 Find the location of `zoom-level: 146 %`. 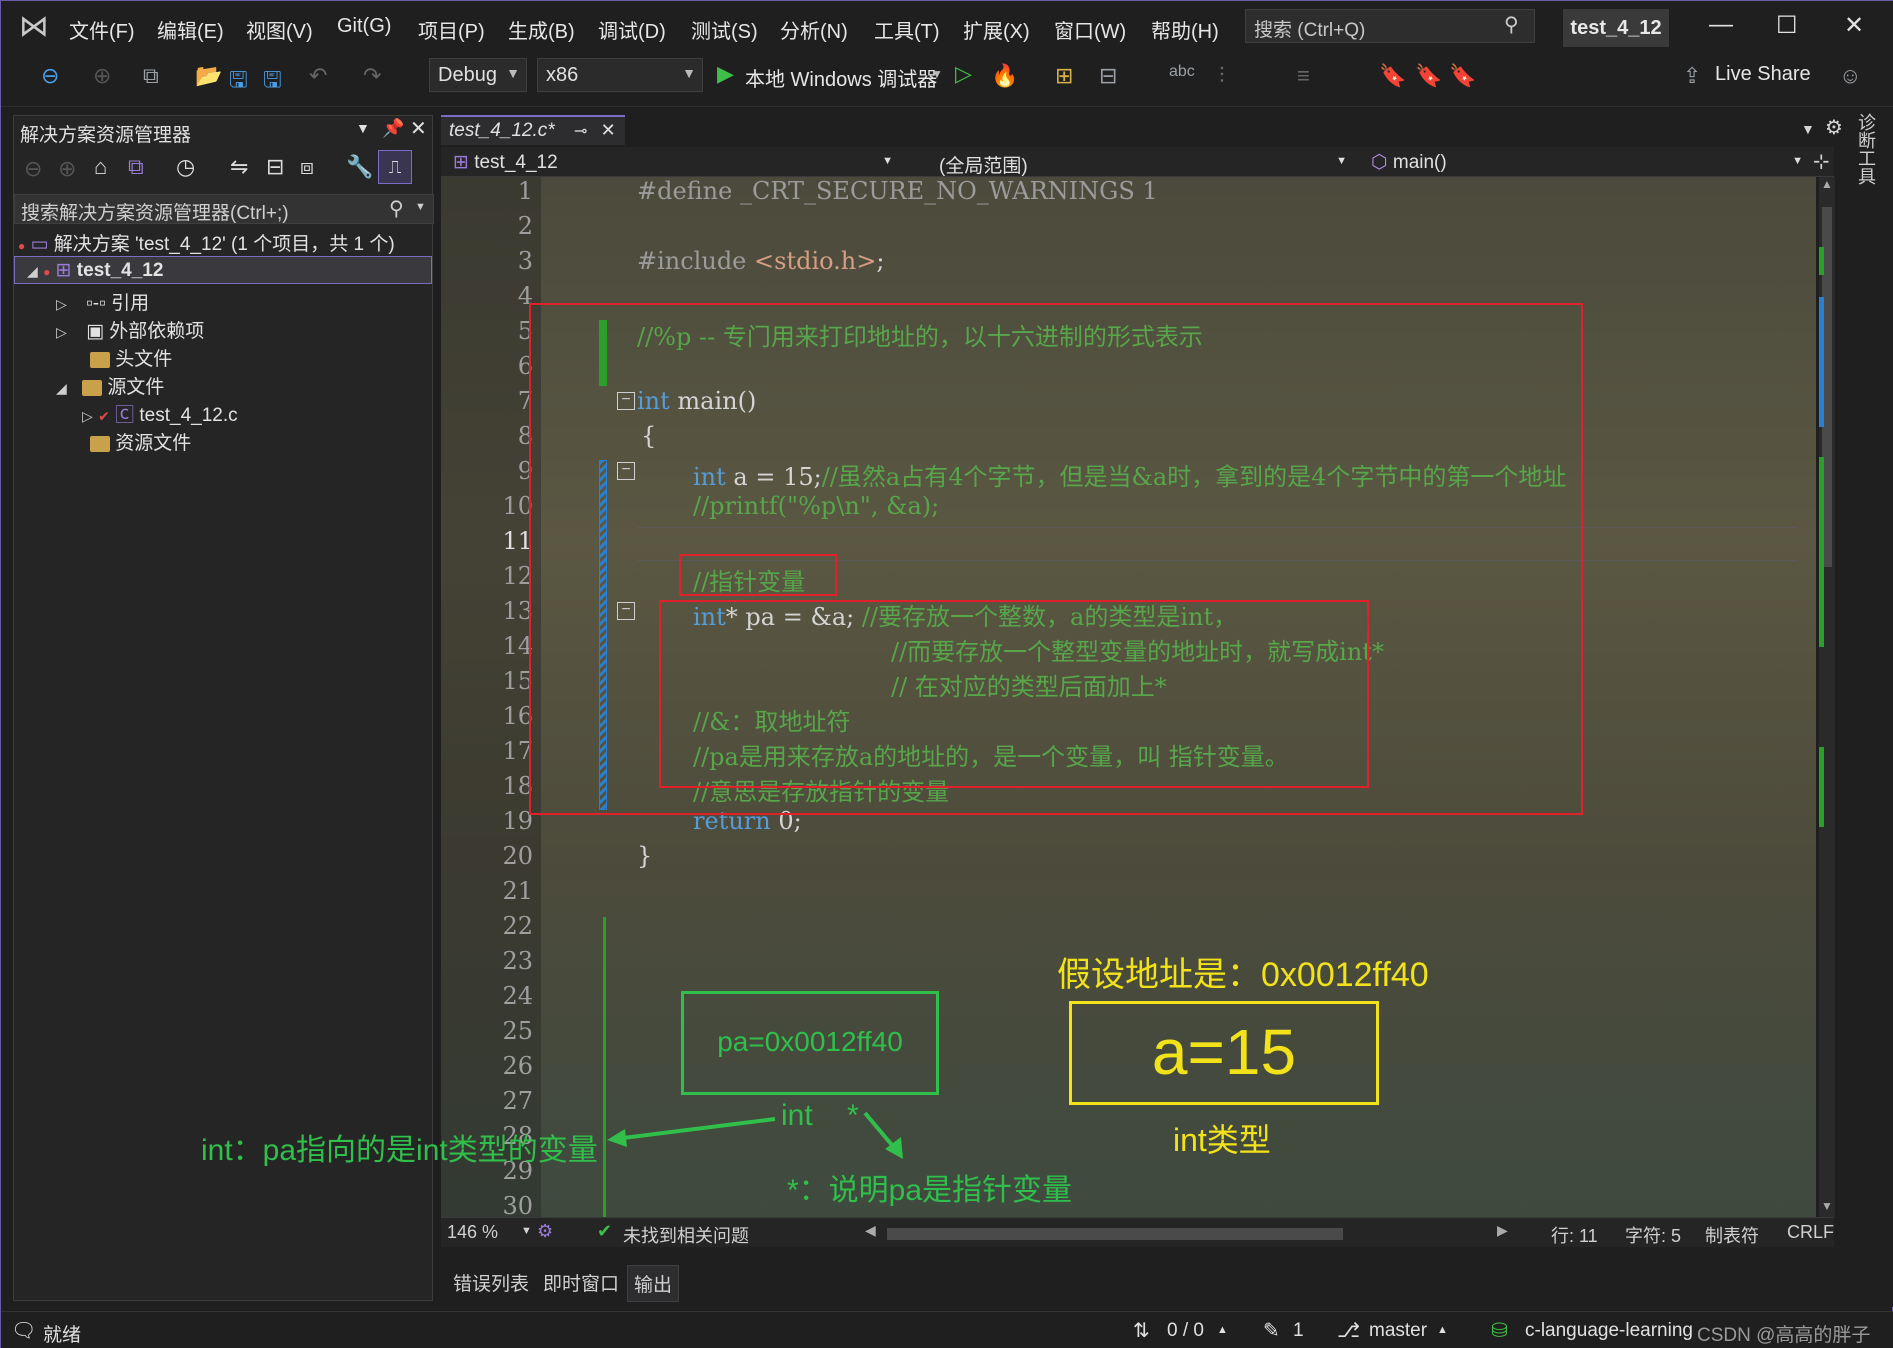

zoom-level: 146 % is located at coordinates (472, 1232).